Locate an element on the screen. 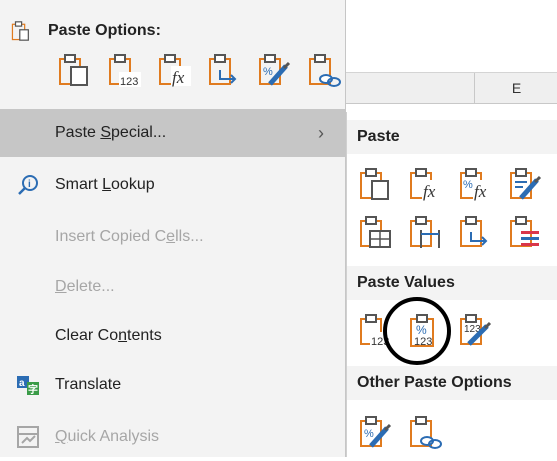  paste-options-header: Paste Options: is located at coordinates (85, 31).